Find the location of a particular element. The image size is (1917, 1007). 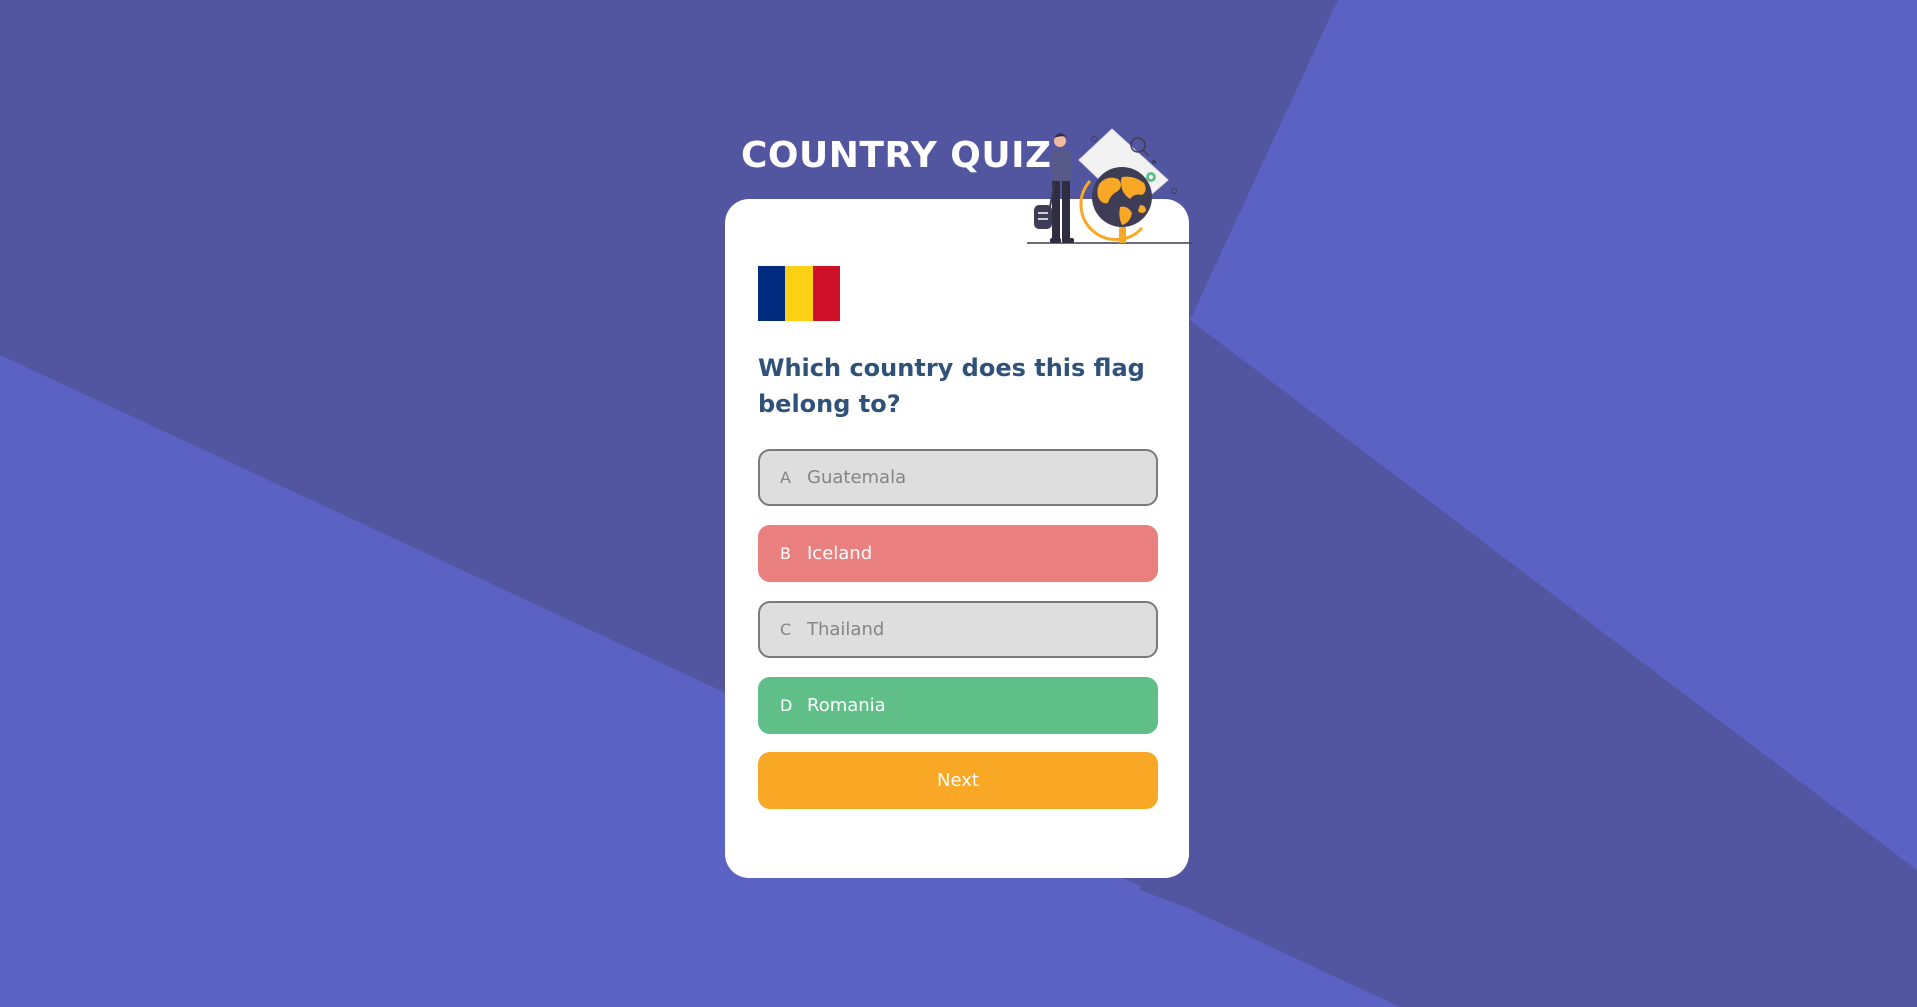

option-label: Guatemala is located at coordinates (857, 477).